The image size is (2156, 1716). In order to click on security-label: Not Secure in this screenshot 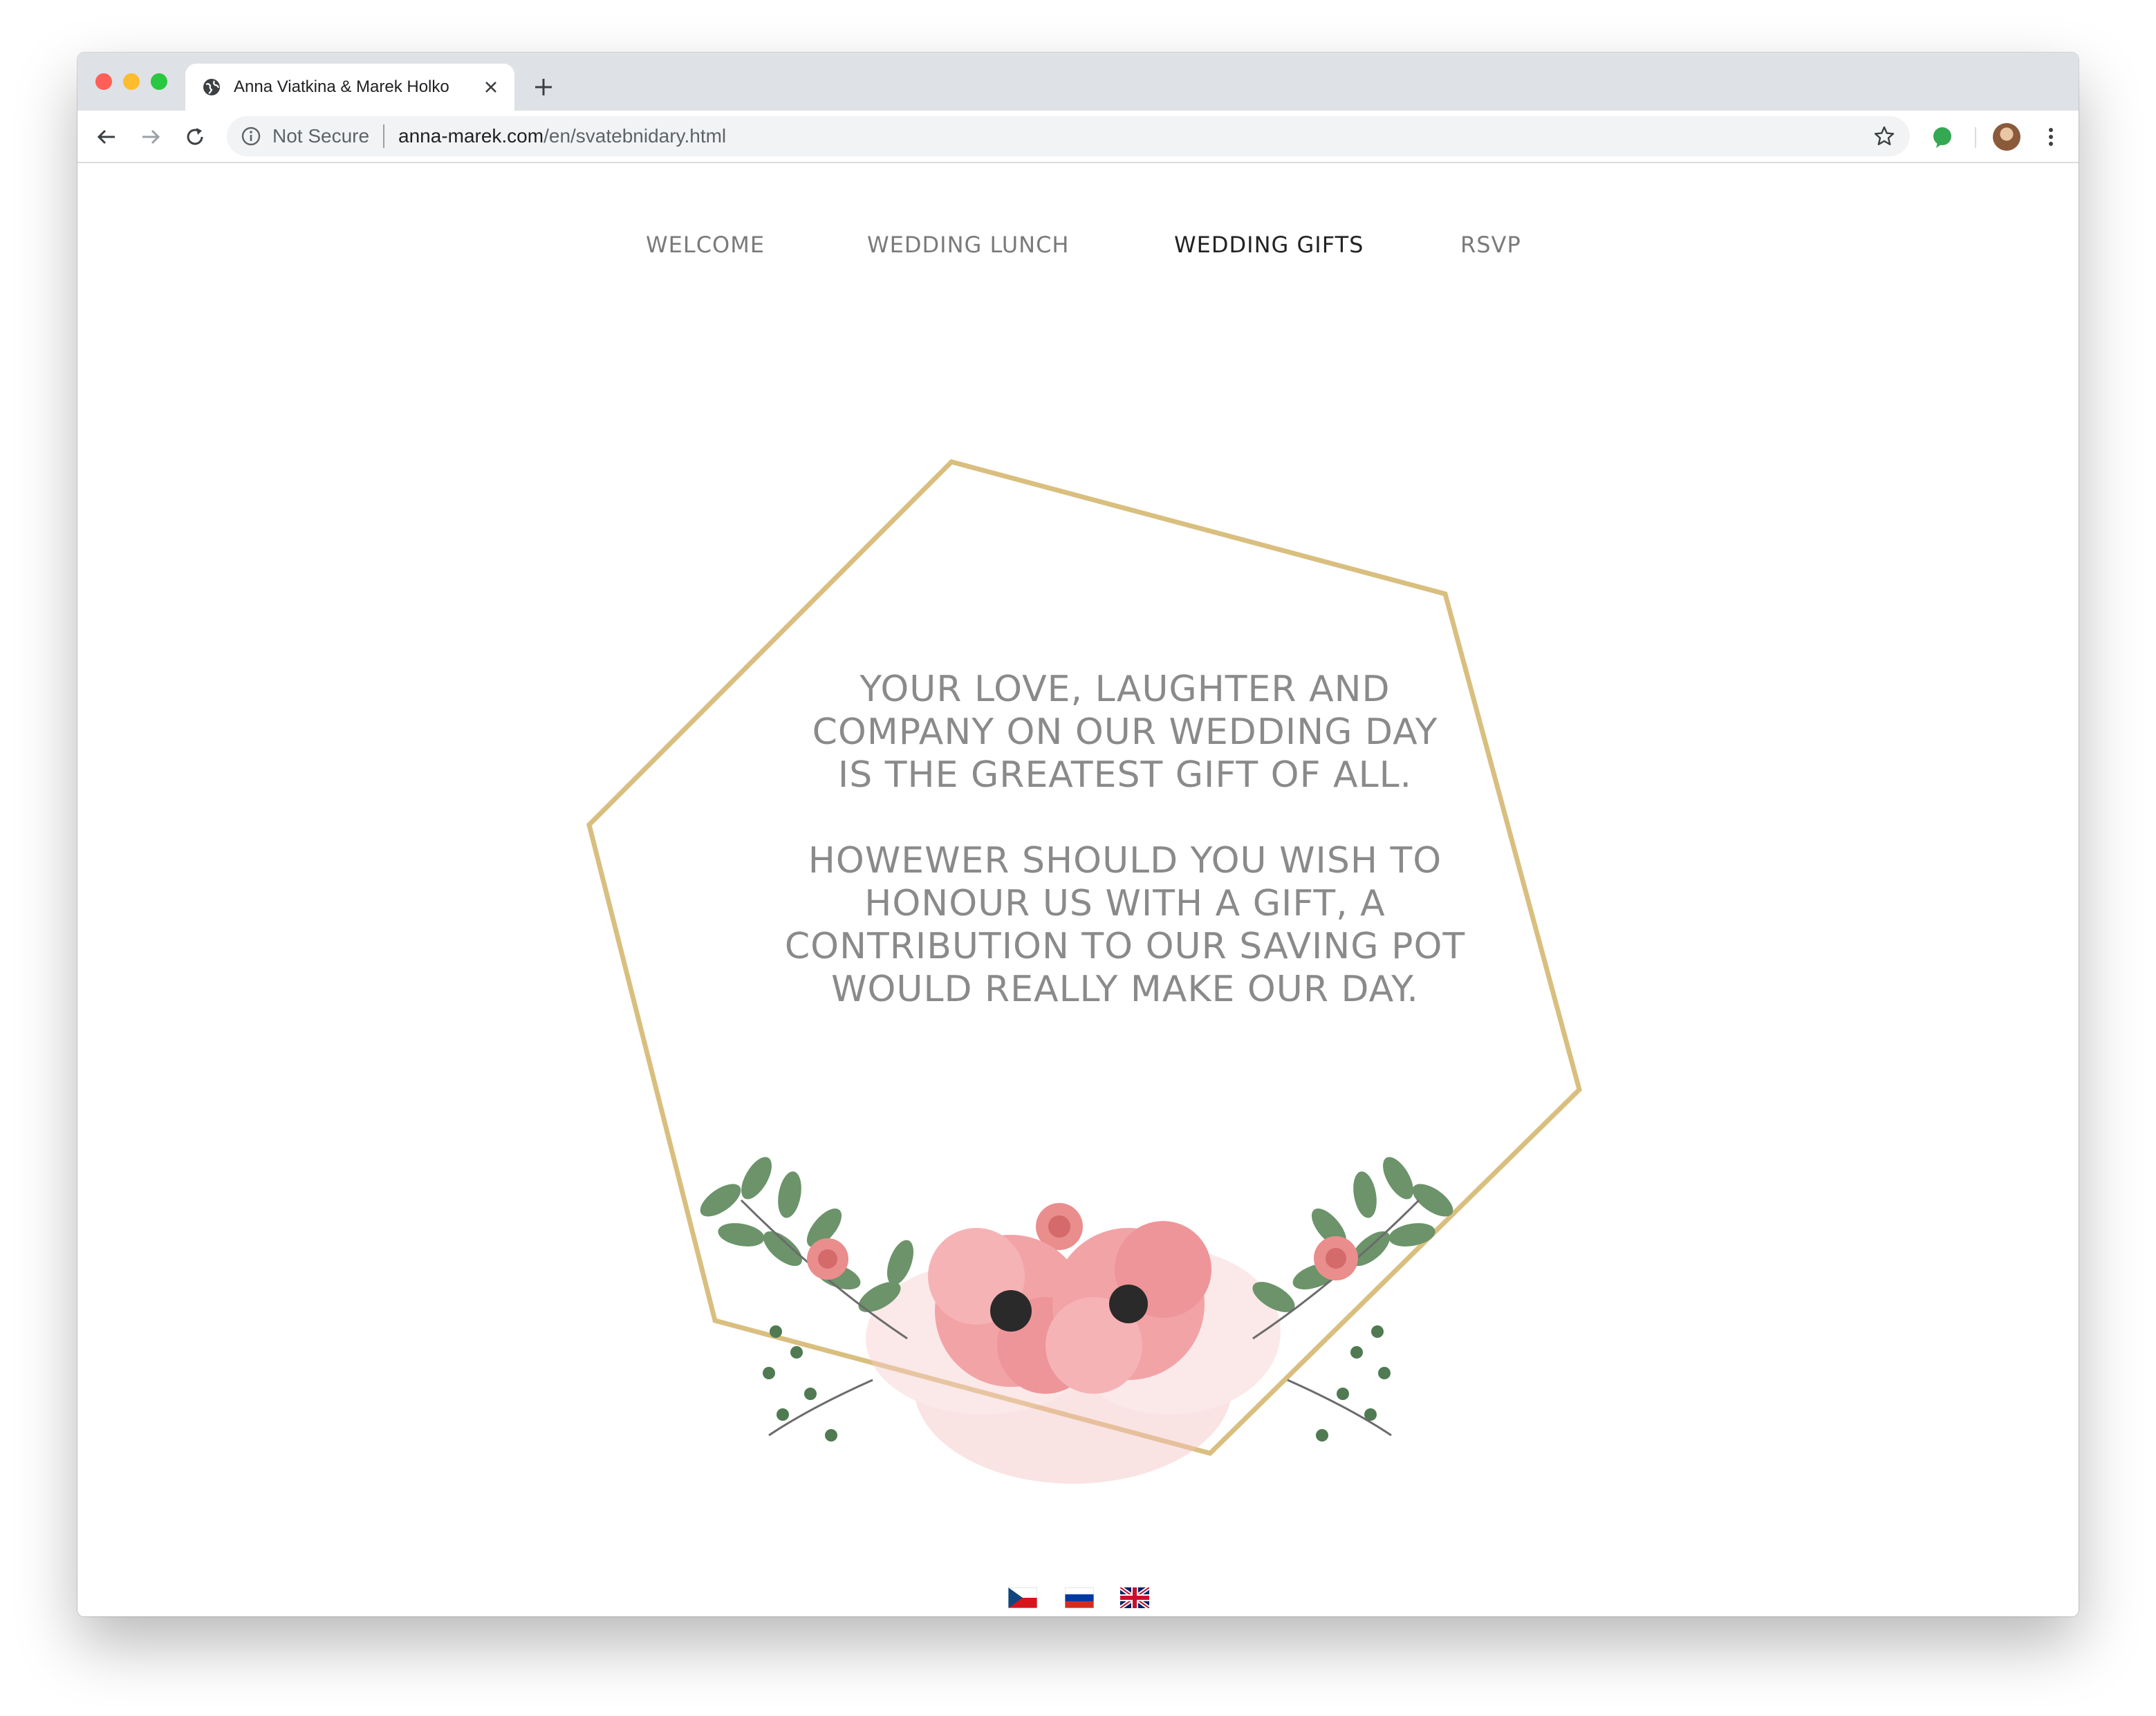, I will do `click(321, 136)`.